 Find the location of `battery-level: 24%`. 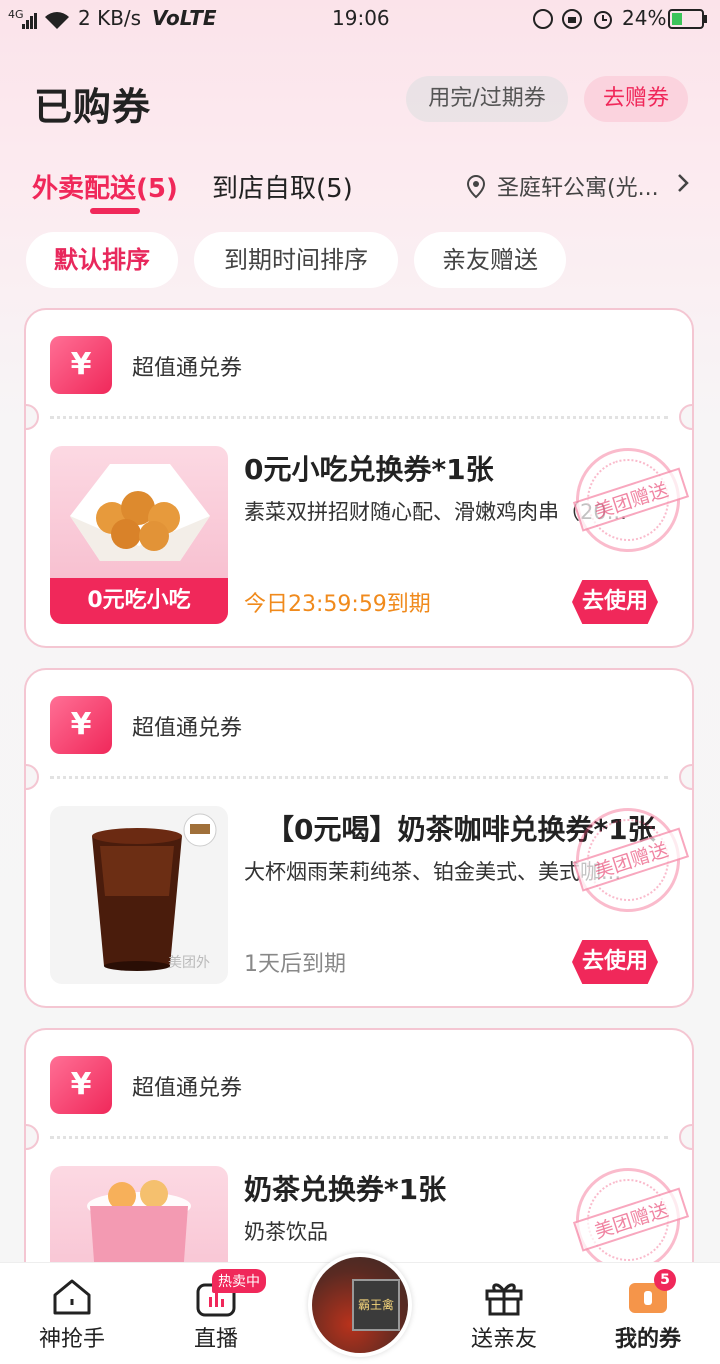

battery-level: 24% is located at coordinates (644, 18).